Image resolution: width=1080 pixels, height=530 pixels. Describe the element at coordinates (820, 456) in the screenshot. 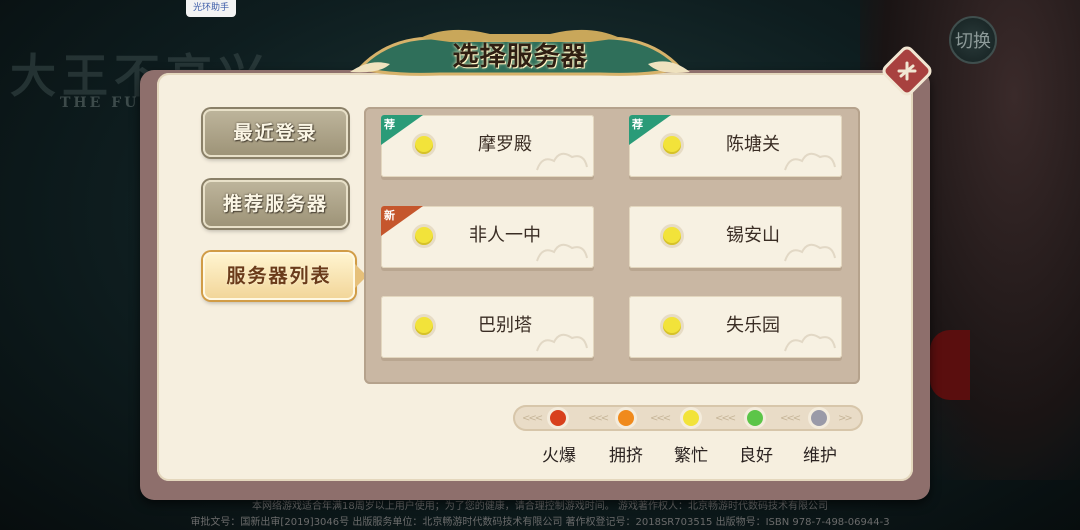

I see `legend-label-maintenance: 维护` at that location.